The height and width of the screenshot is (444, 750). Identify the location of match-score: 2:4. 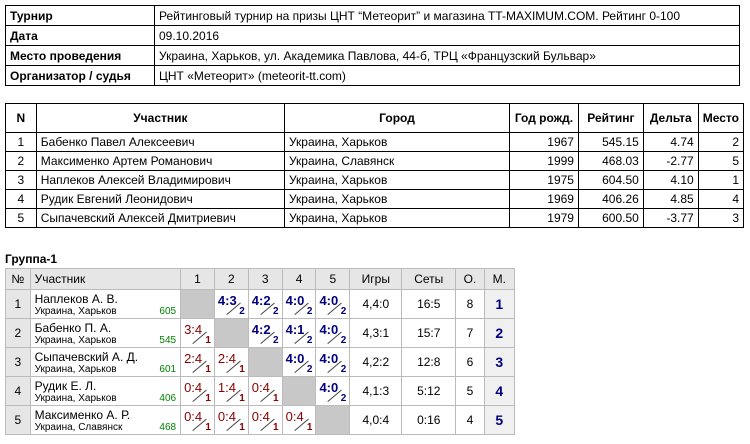
(193, 358).